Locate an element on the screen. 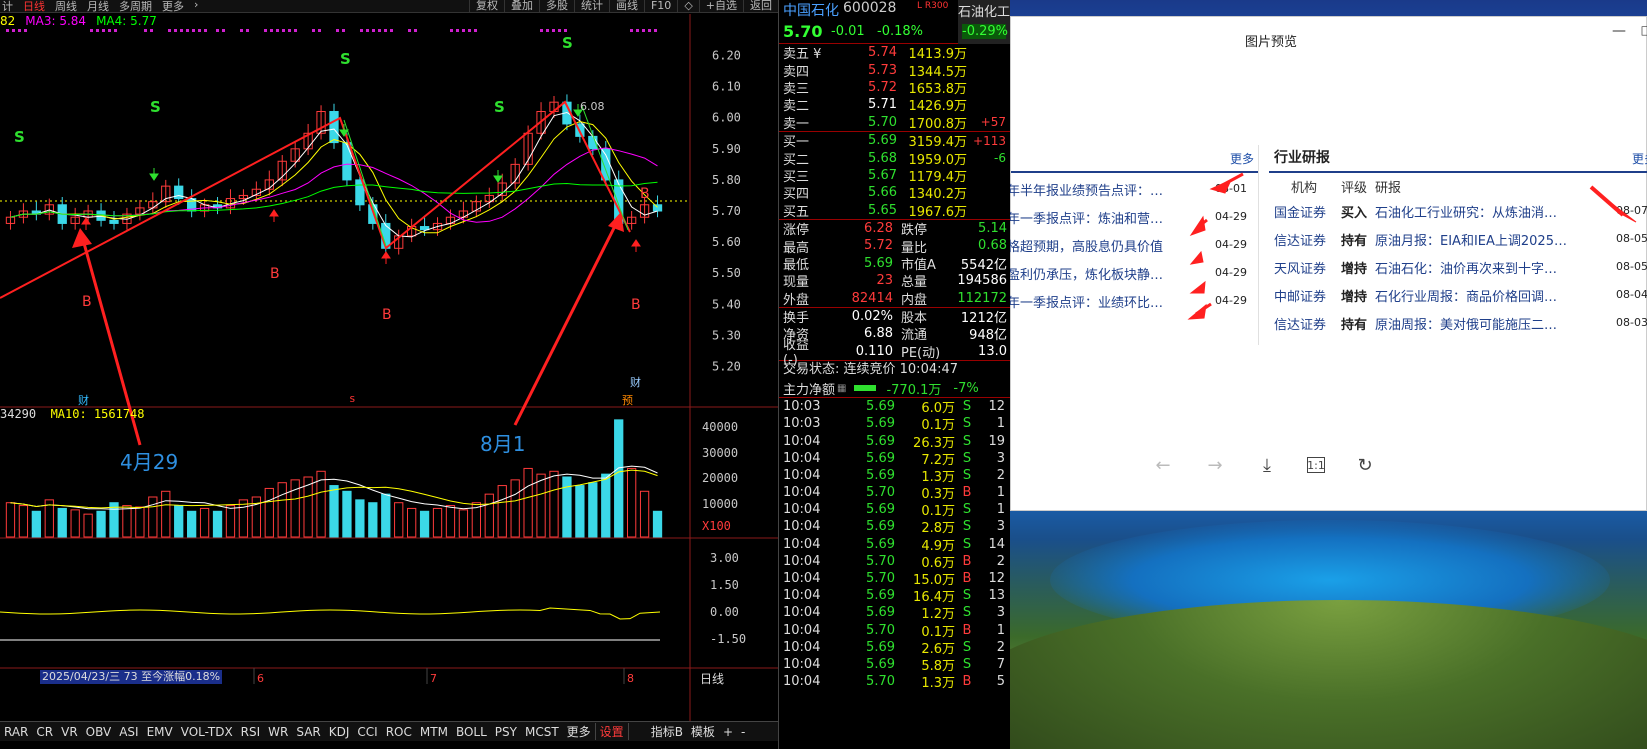  price-axis-label: 5.20 is located at coordinates (726, 366).